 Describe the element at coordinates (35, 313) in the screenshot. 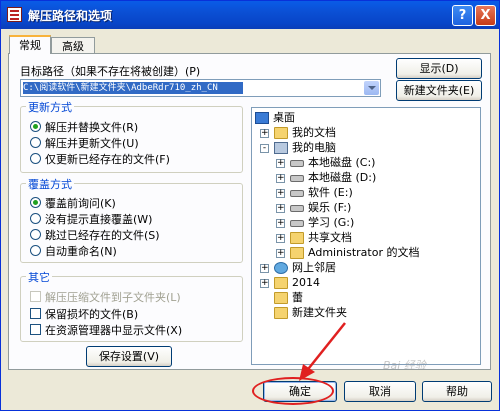

I see `checkbox-keep-broken` at that location.